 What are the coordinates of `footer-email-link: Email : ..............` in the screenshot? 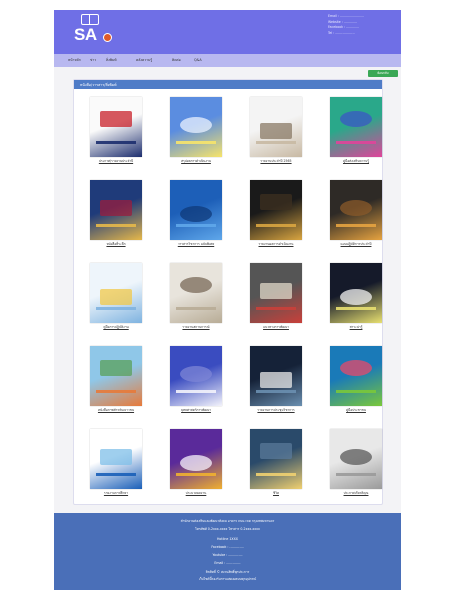 It's located at (227, 563).